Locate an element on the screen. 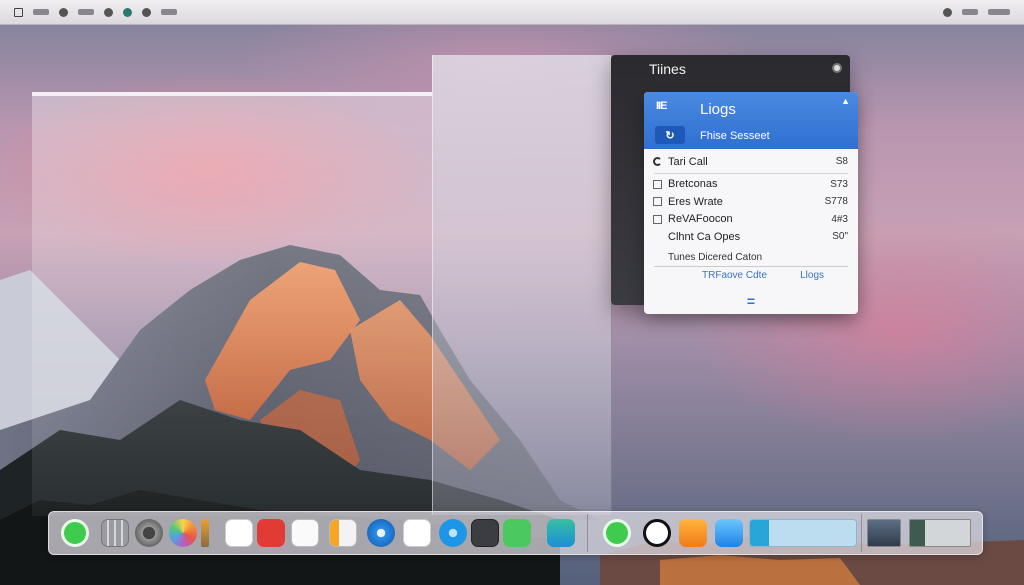  menu-bar is located at coordinates (512, 12).